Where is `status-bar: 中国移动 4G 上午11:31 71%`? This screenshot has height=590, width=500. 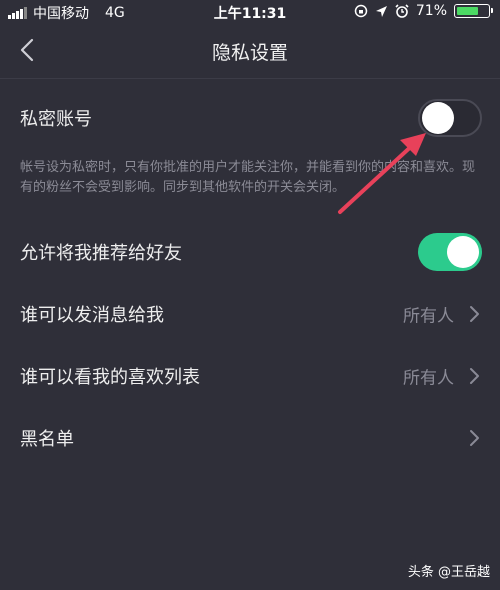
status-bar: 中国移动 4G 上午11:31 71% is located at coordinates (250, 12).